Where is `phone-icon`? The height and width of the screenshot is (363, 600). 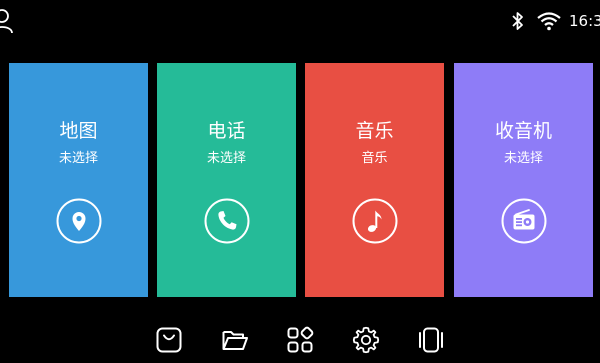 phone-icon is located at coordinates (227, 221).